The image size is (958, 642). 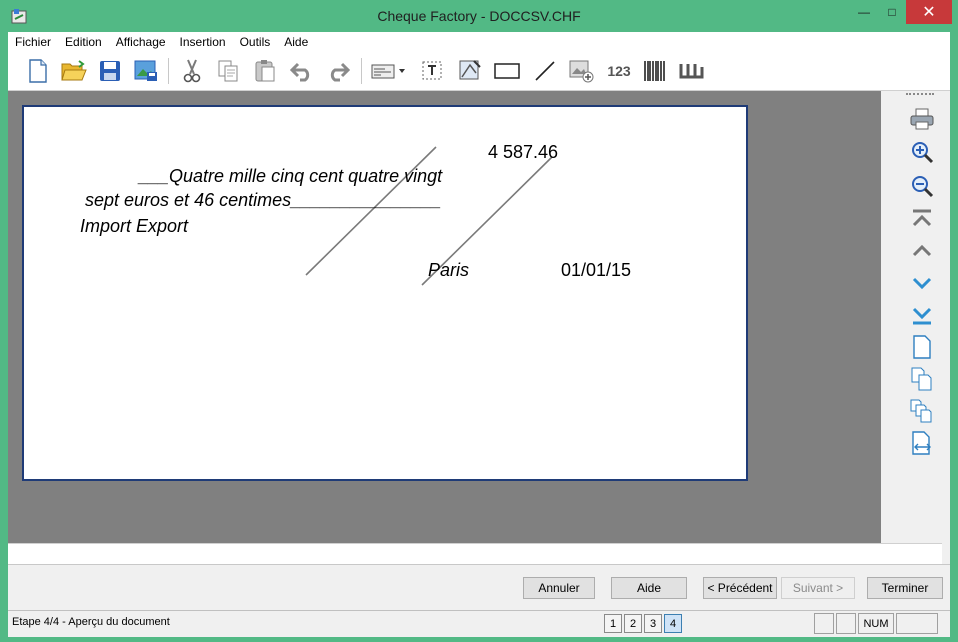 What do you see at coordinates (228, 71) in the screenshot?
I see `copy-icon` at bounding box center [228, 71].